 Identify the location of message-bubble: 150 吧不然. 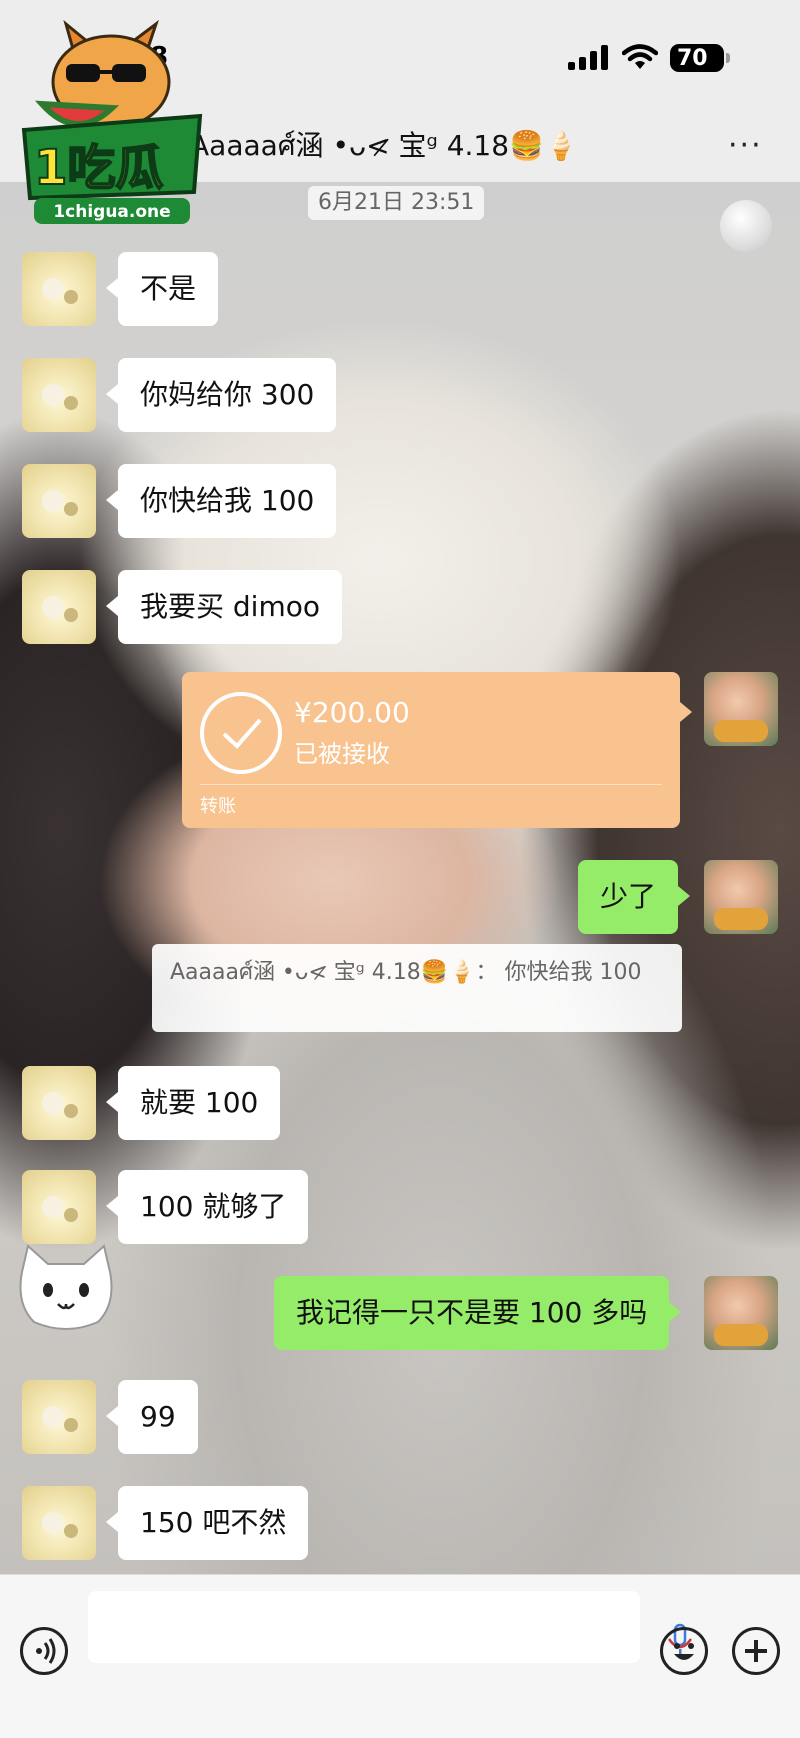
(207, 1523).